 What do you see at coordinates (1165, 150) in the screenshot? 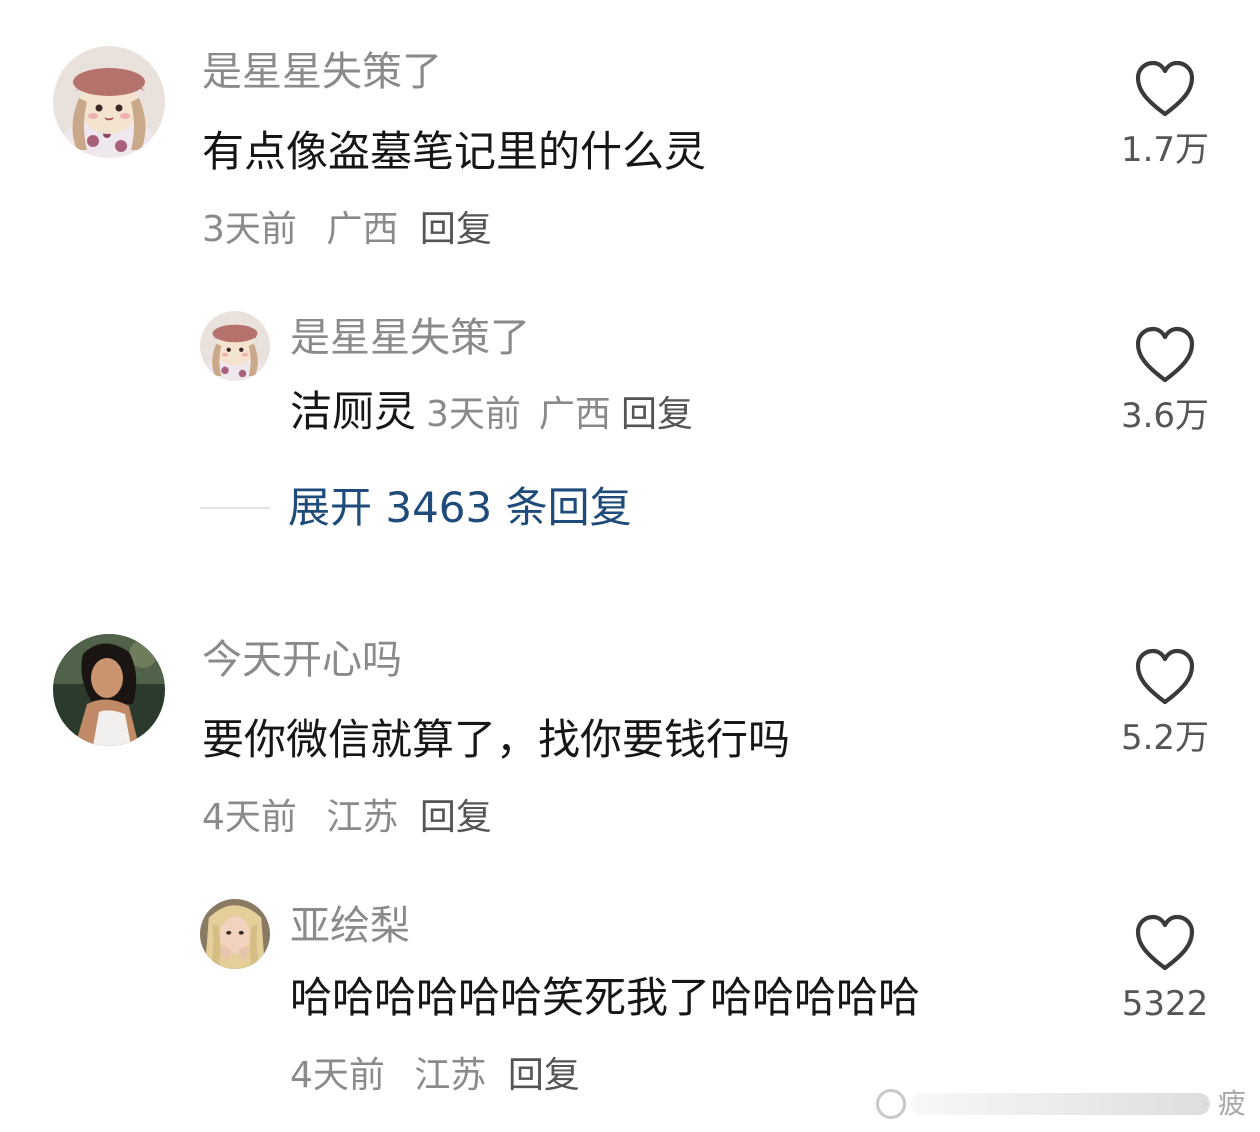
I see `like-count: 1.7万` at bounding box center [1165, 150].